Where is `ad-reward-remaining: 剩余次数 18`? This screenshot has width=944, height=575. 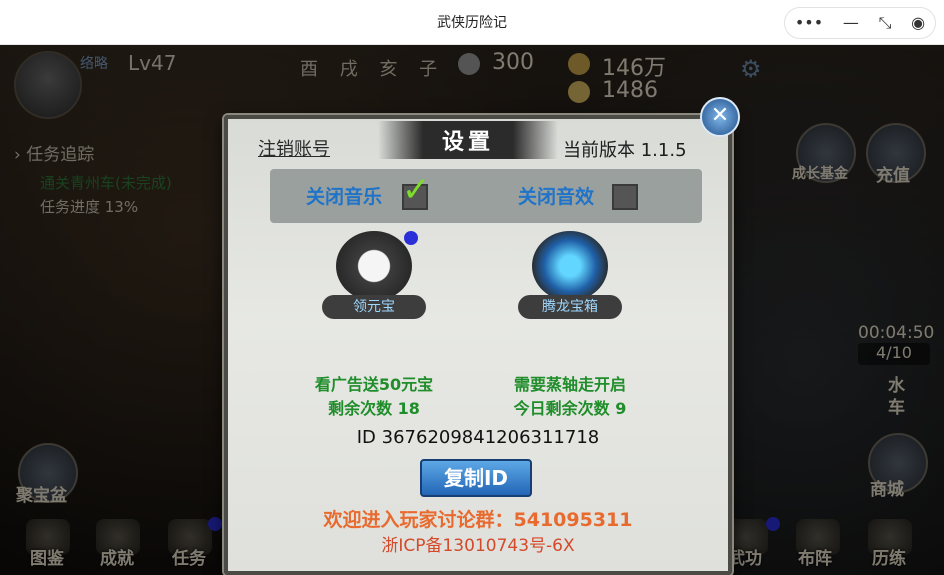
ad-reward-remaining: 剩余次数 18 is located at coordinates (374, 408).